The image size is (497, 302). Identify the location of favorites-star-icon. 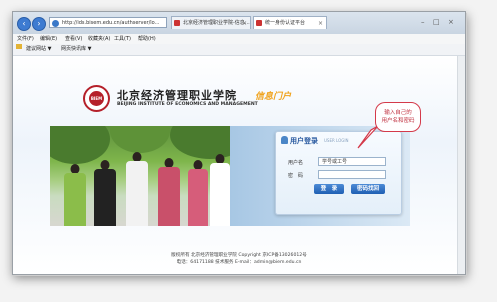
(19, 46).